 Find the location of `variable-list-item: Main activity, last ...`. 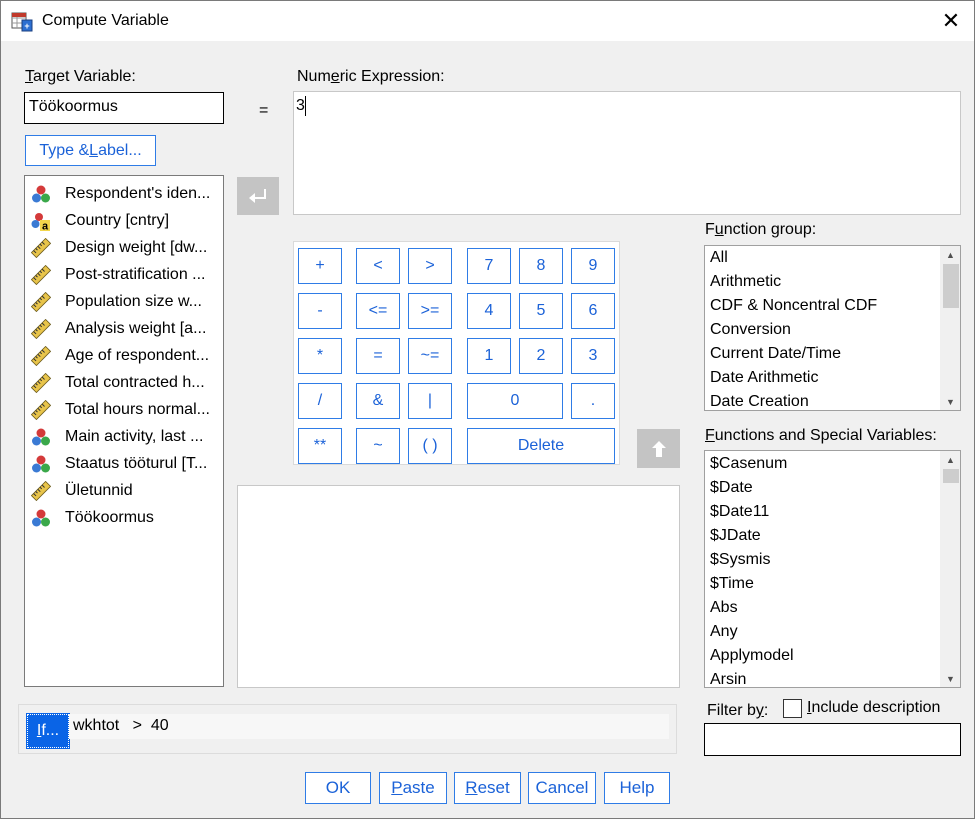

variable-list-item: Main activity, last ... is located at coordinates (124, 436).